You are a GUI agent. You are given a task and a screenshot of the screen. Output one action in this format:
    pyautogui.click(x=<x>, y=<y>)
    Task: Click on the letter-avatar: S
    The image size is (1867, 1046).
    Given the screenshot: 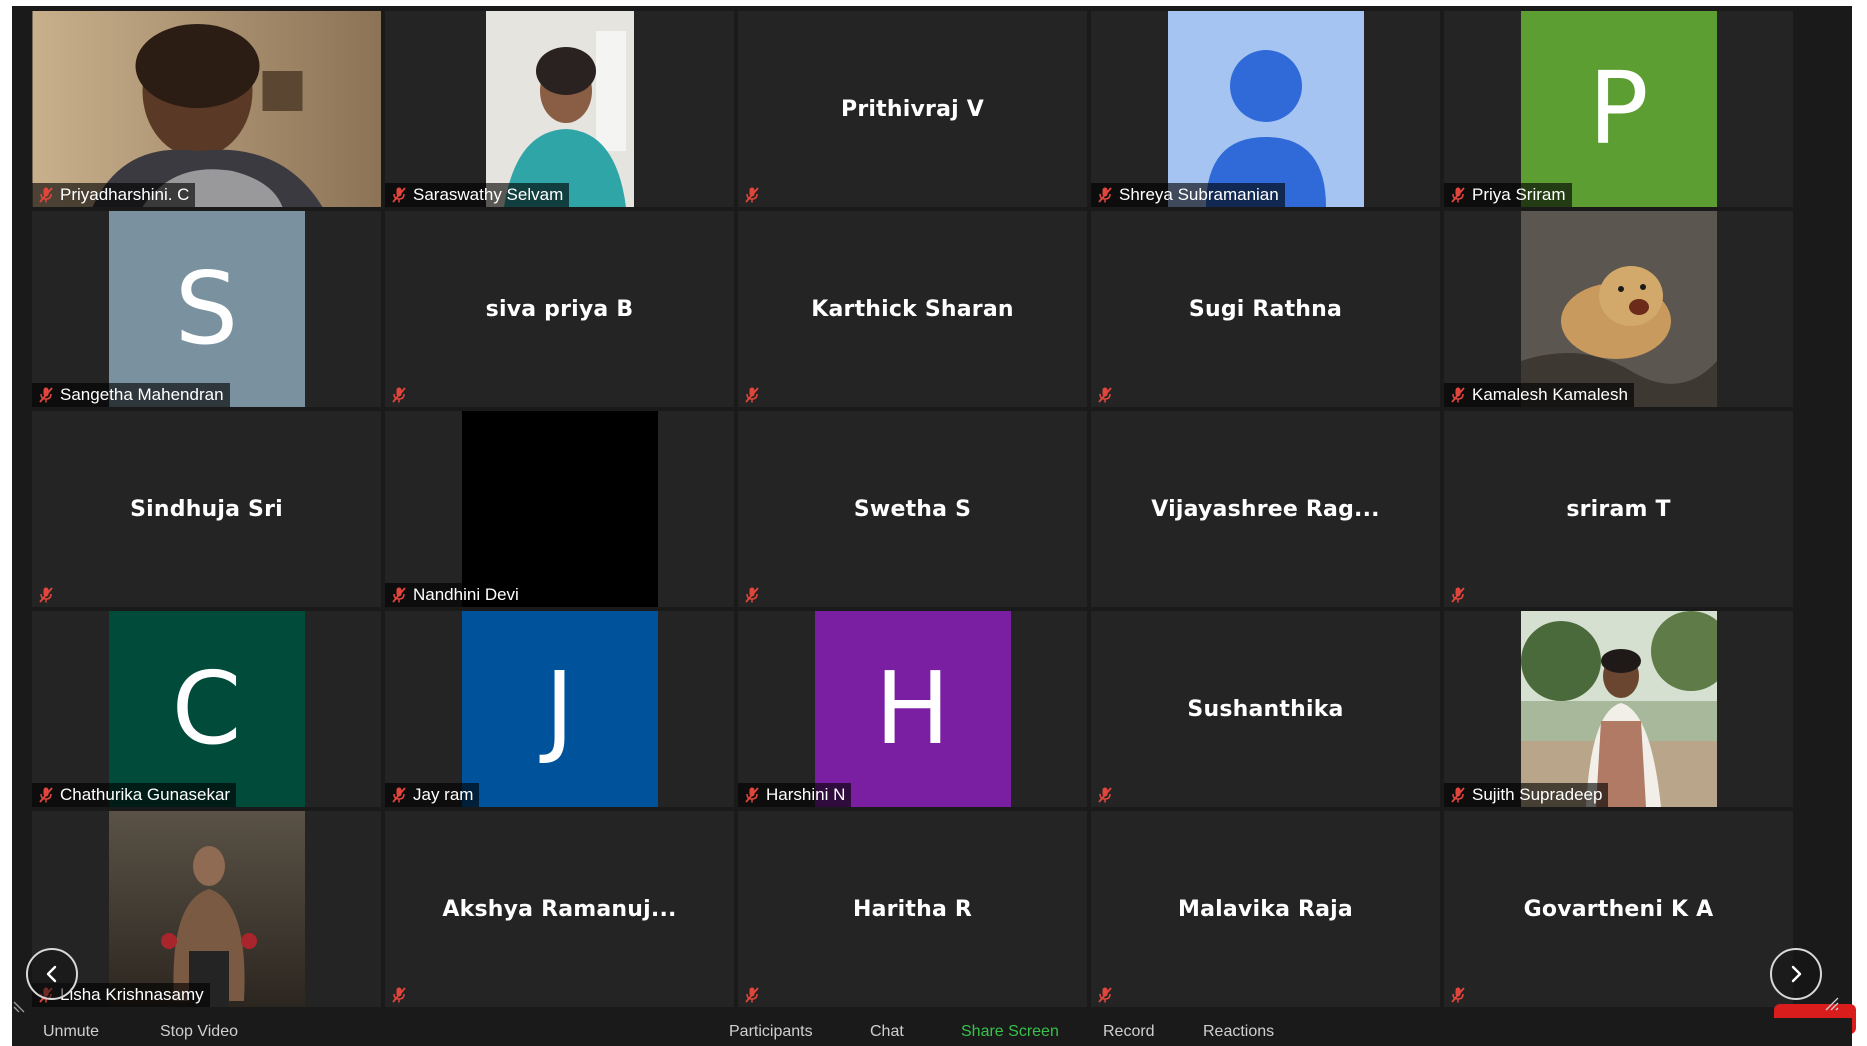 What is the action you would take?
    pyautogui.click(x=206, y=309)
    